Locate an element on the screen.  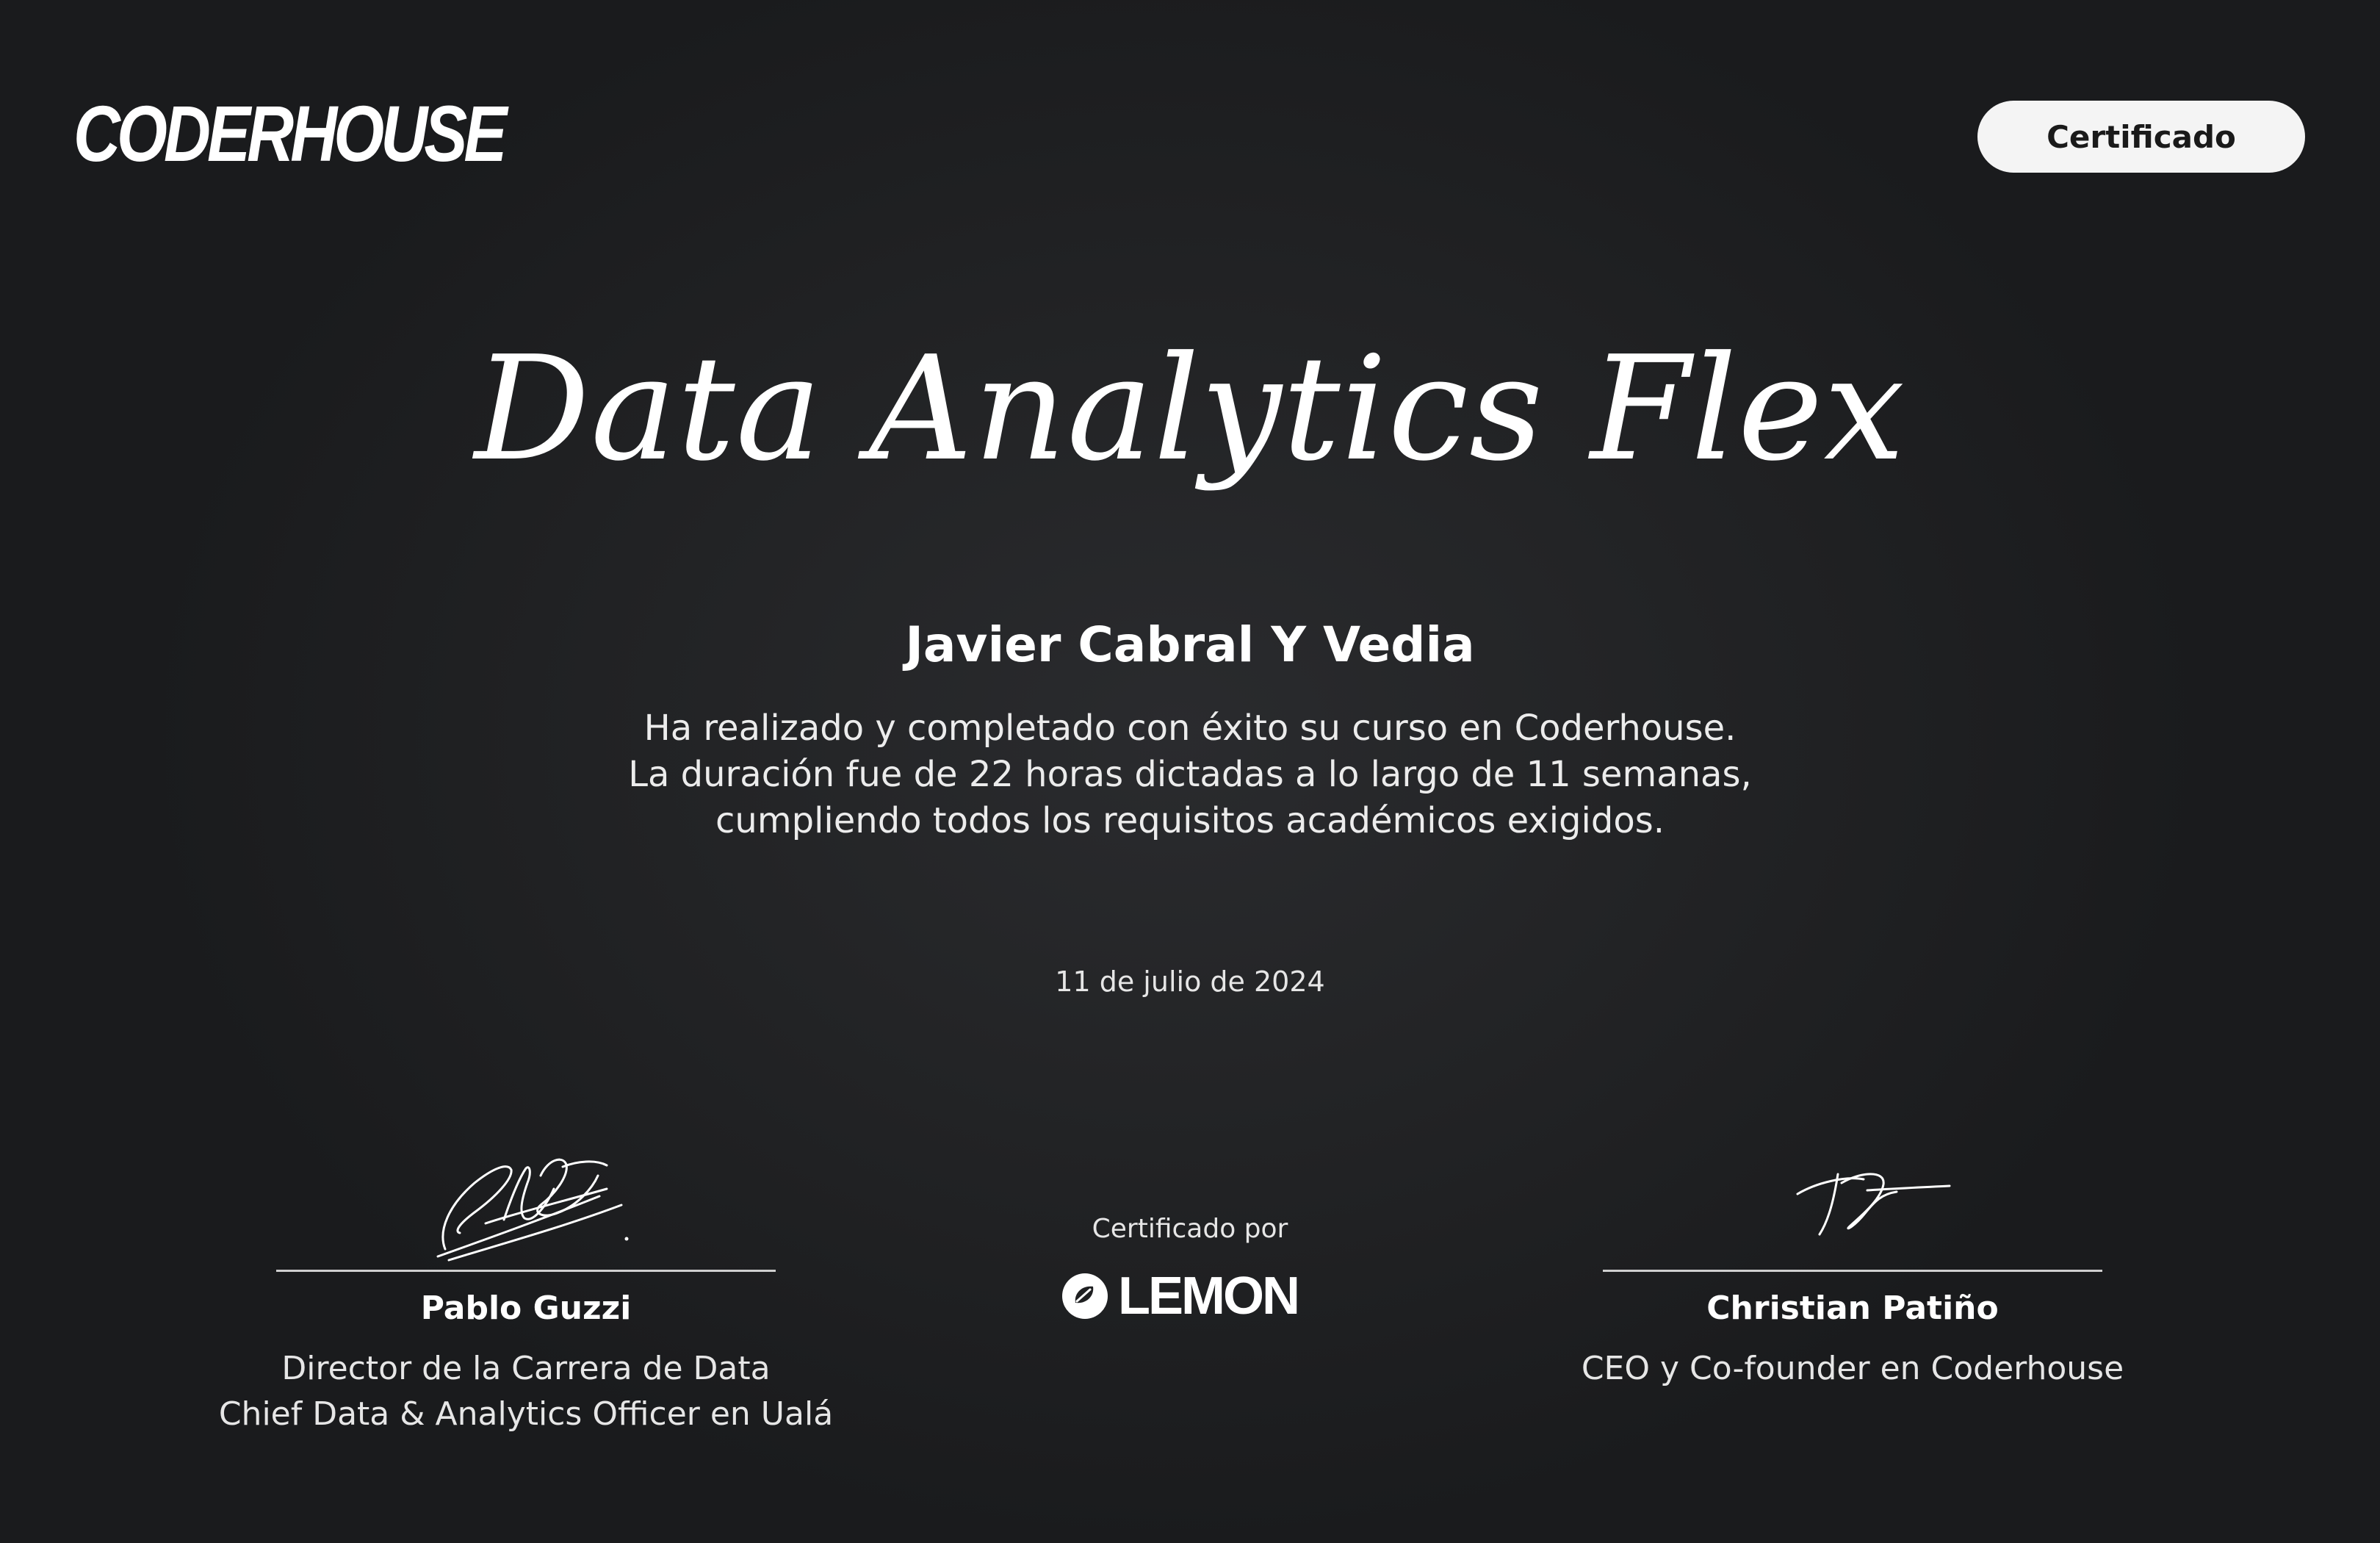
student-name: Javier Cabral Y Vedia is located at coordinates (1190, 644).